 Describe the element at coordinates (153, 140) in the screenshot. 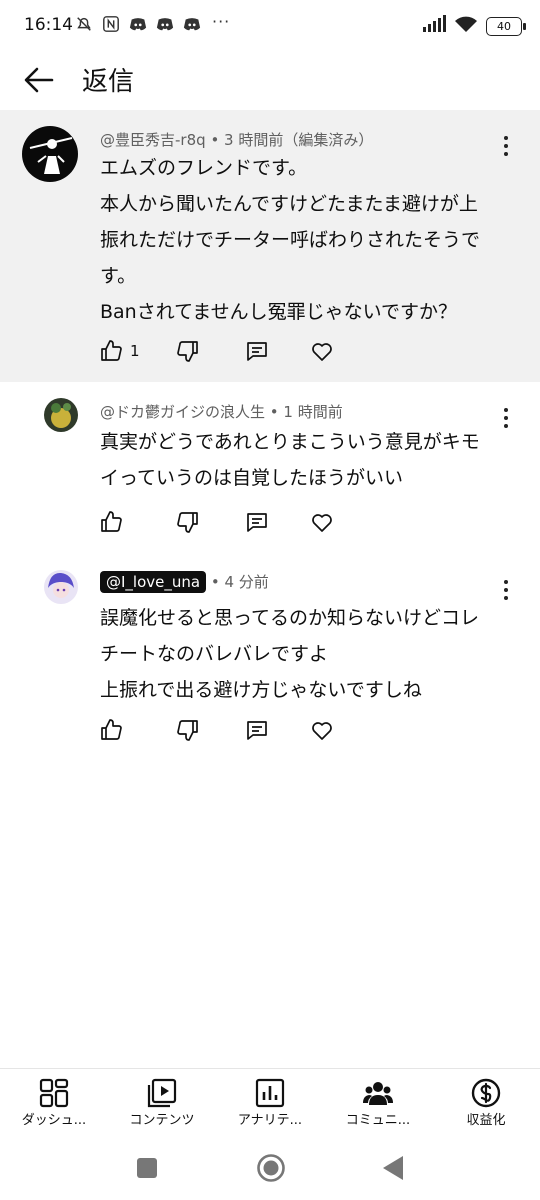

I see `author-name: @豊臣秀吉-r8q` at that location.